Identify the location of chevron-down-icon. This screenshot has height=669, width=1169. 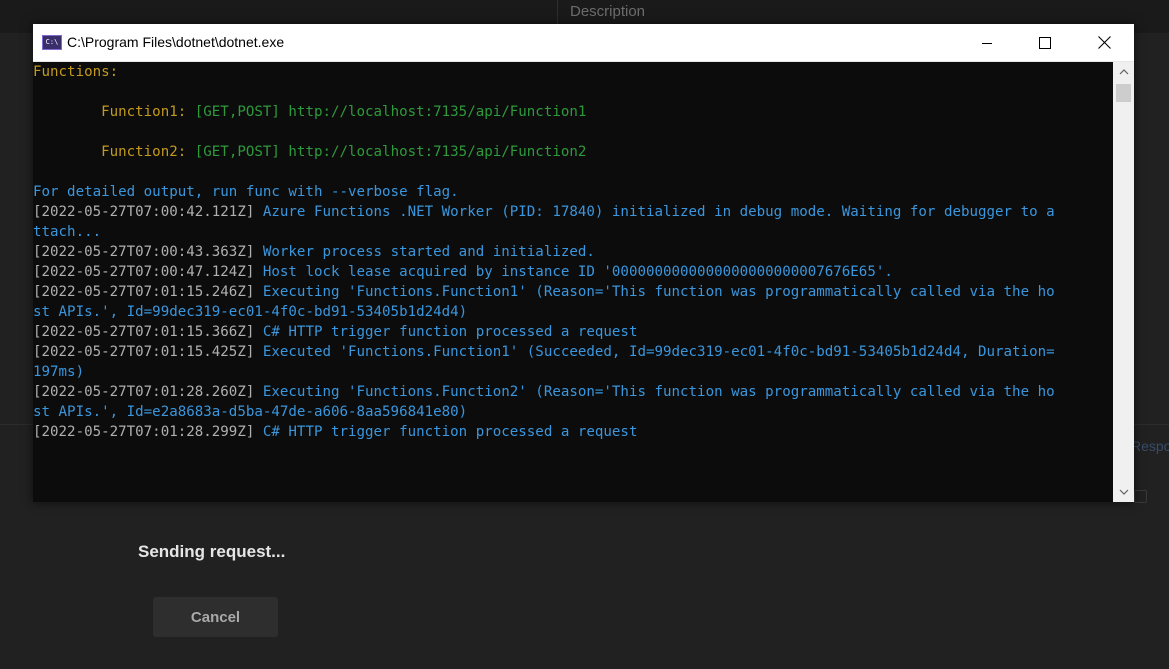
(1123, 492).